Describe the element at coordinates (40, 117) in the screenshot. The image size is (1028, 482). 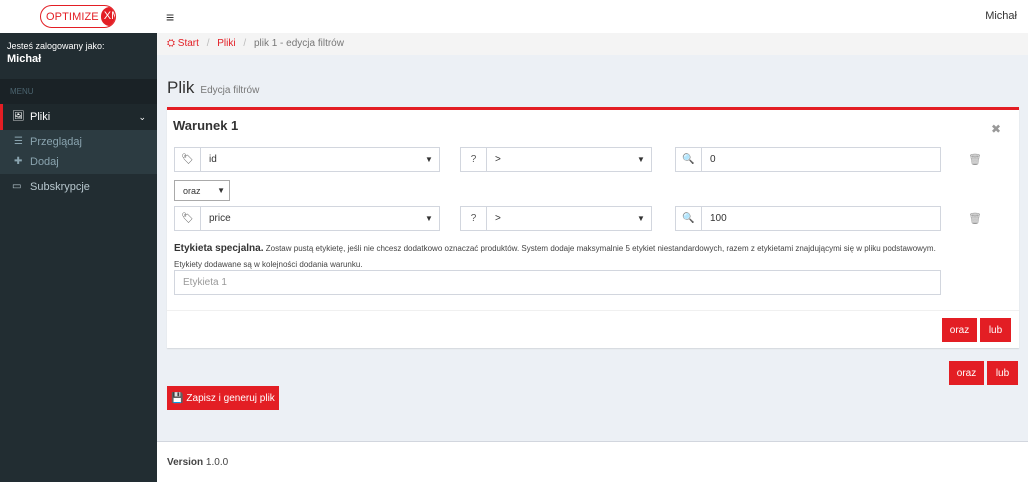
I see `sidebar-item-label: Pliki` at that location.